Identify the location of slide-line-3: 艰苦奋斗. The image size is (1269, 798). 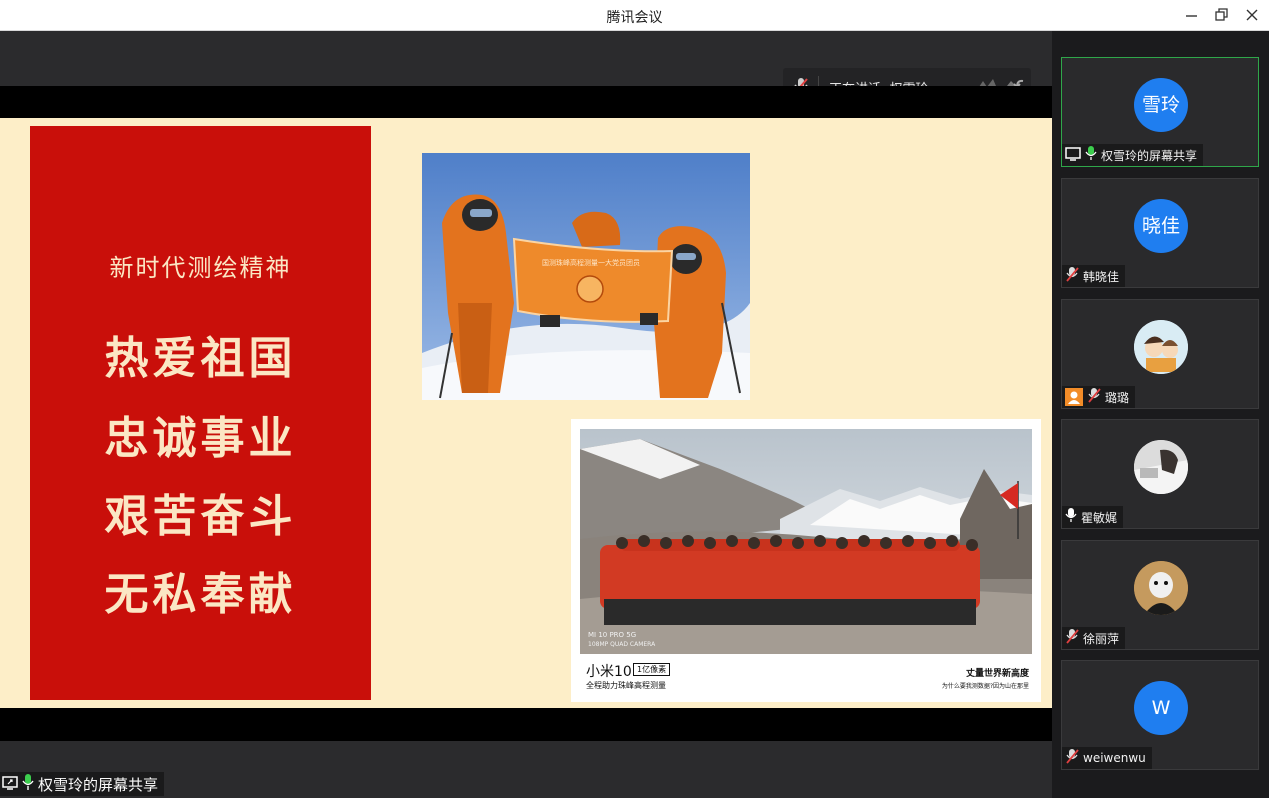
(200, 516).